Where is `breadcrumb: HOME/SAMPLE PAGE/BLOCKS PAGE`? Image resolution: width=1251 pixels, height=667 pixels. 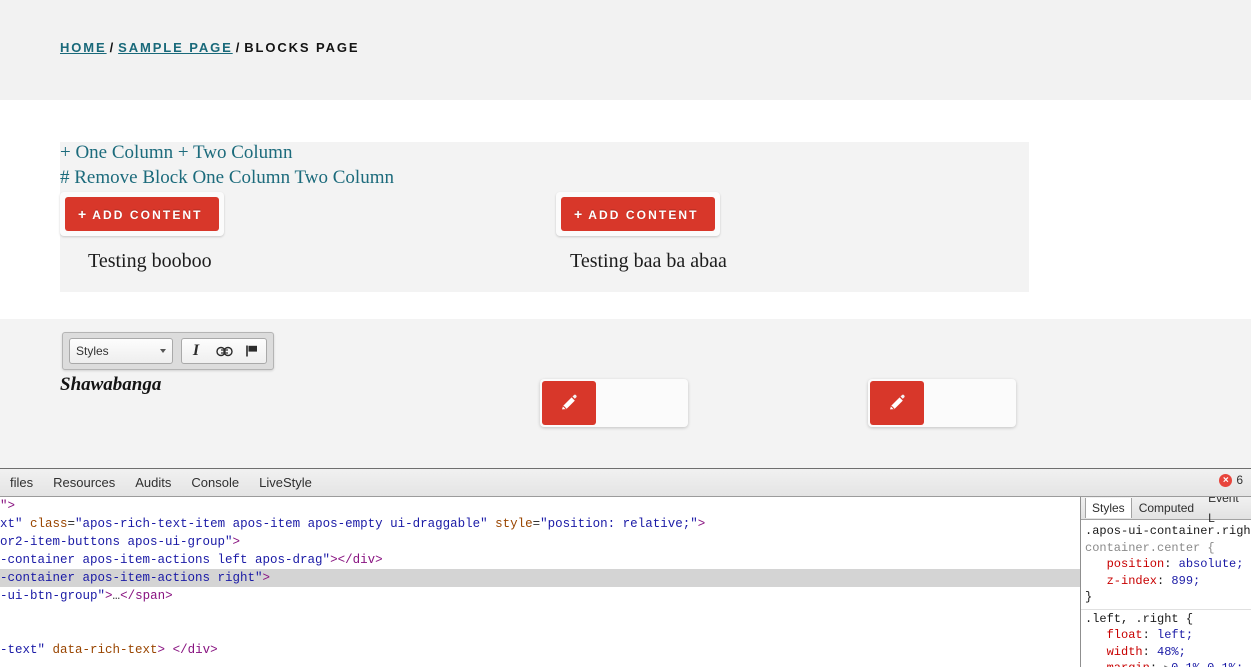
breadcrumb: HOME/SAMPLE PAGE/BLOCKS PAGE is located at coordinates (209, 47).